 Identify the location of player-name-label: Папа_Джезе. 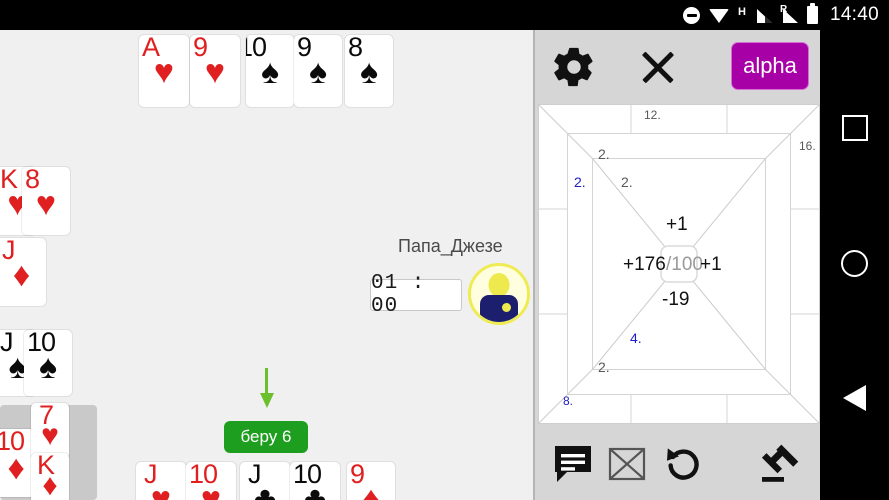
(450, 246).